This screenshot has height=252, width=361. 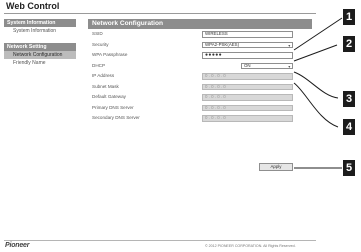 I want to click on callout-5: 5, so click(x=349, y=168).